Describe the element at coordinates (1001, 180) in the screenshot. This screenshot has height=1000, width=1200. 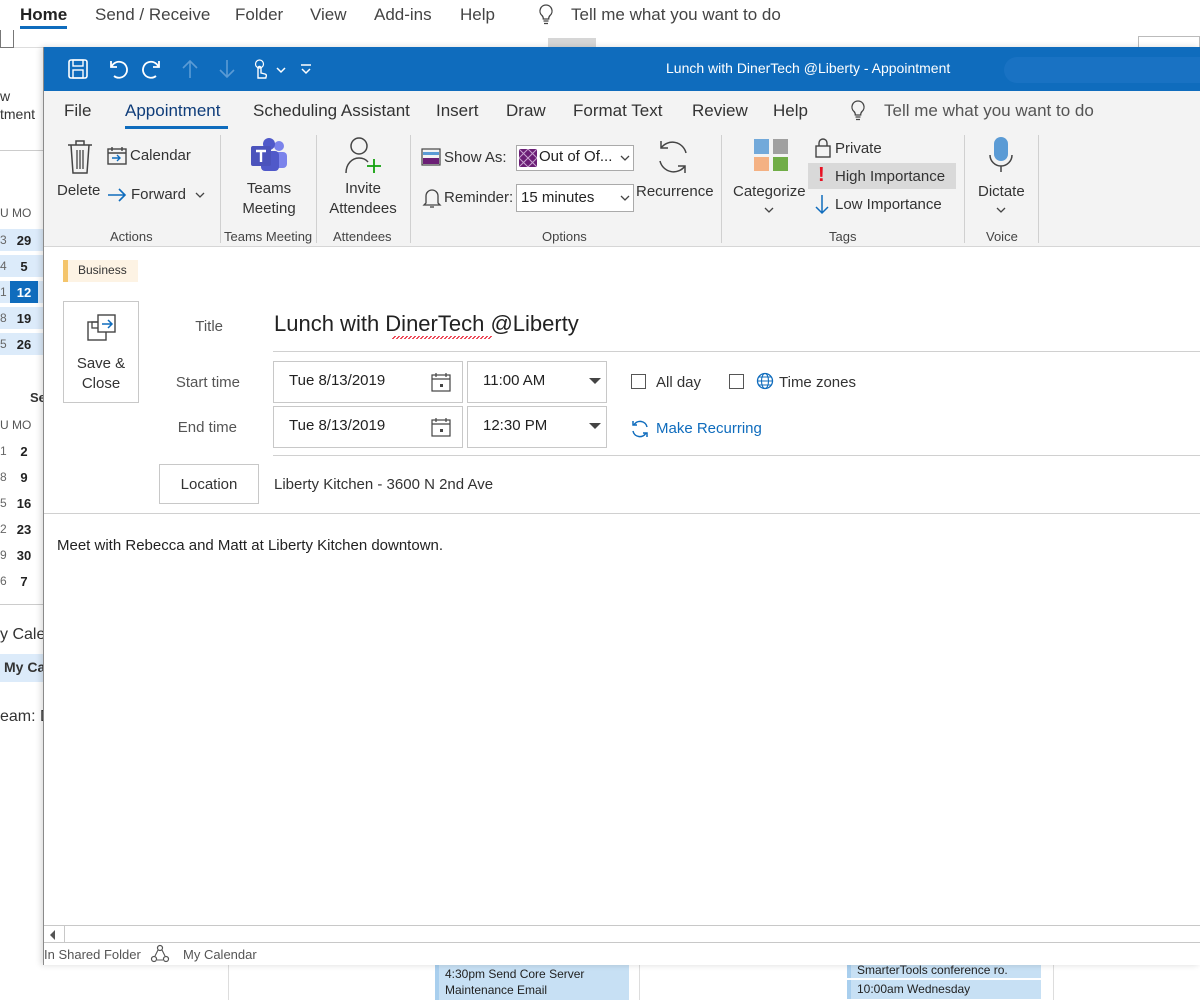
I see `dictate-button: Dictate` at that location.